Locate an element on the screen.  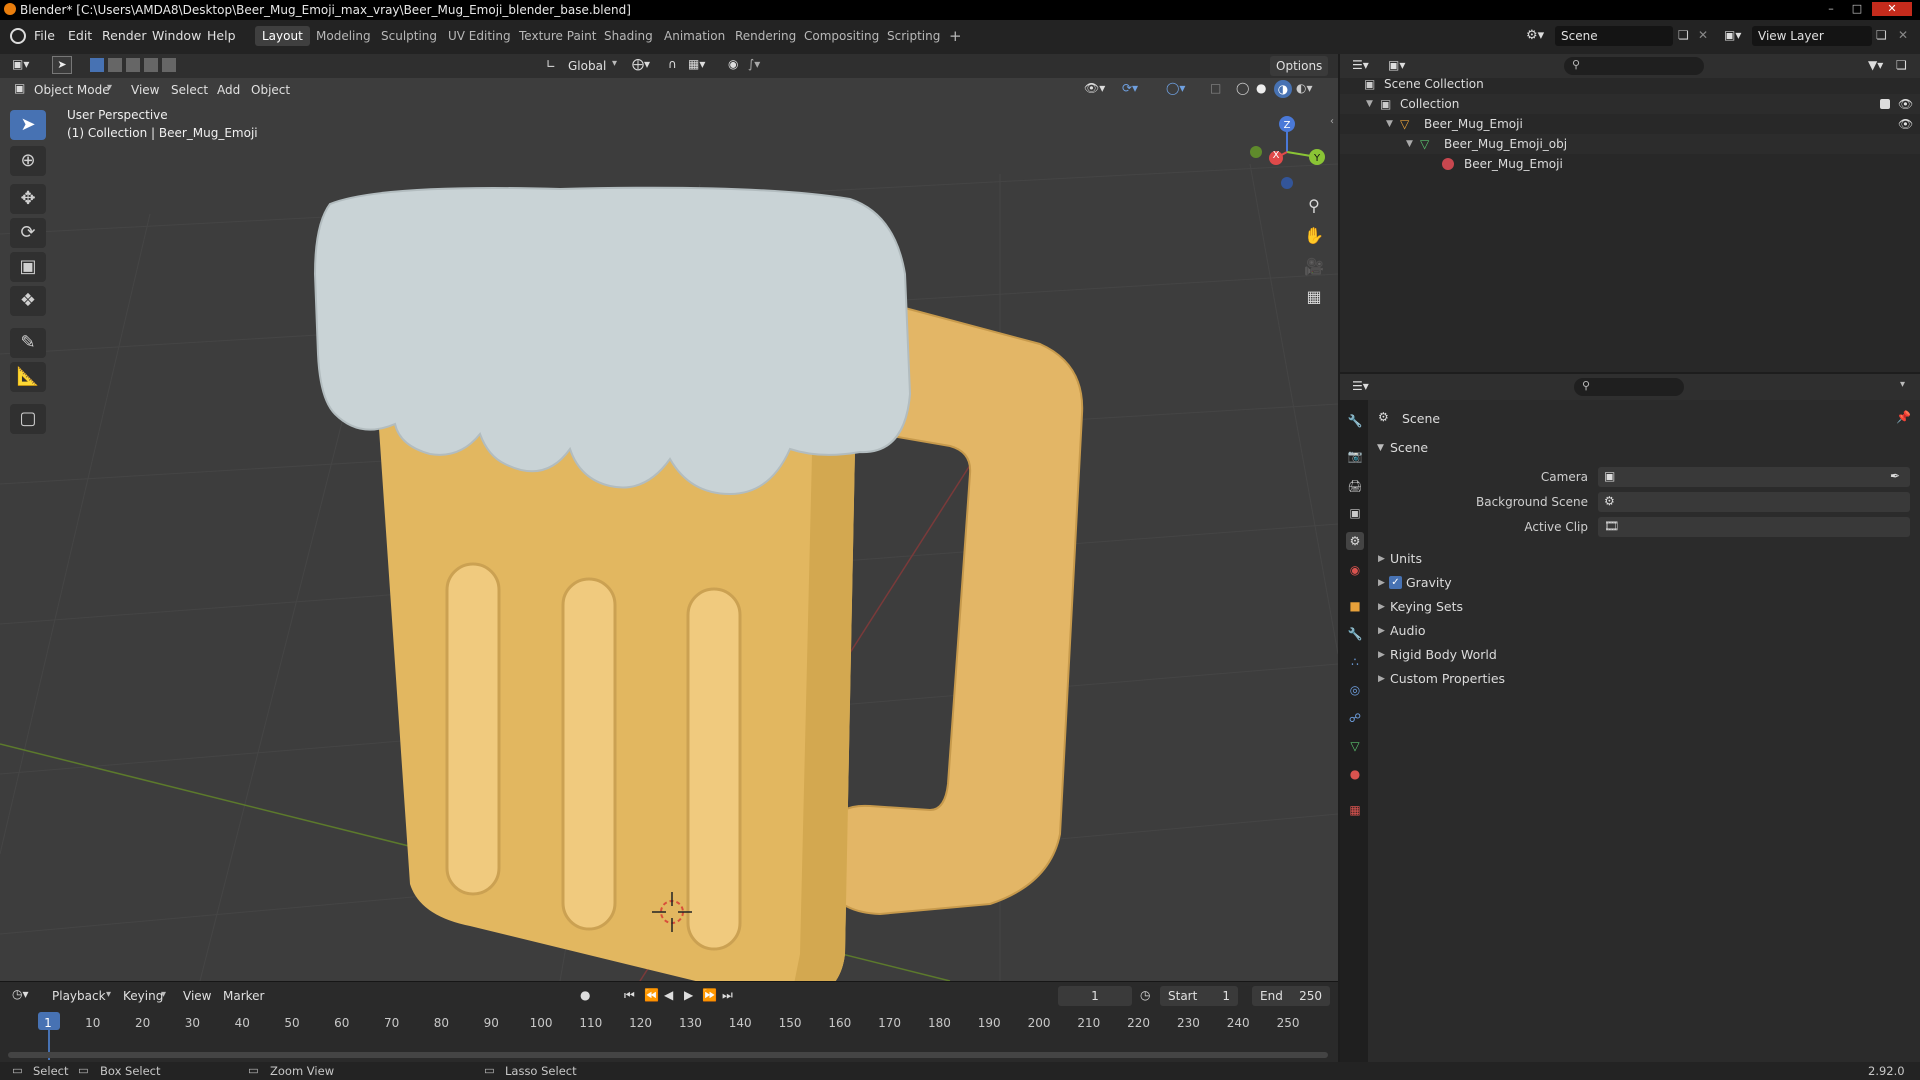
end-frame-field: End 250 is located at coordinates (1291, 996).